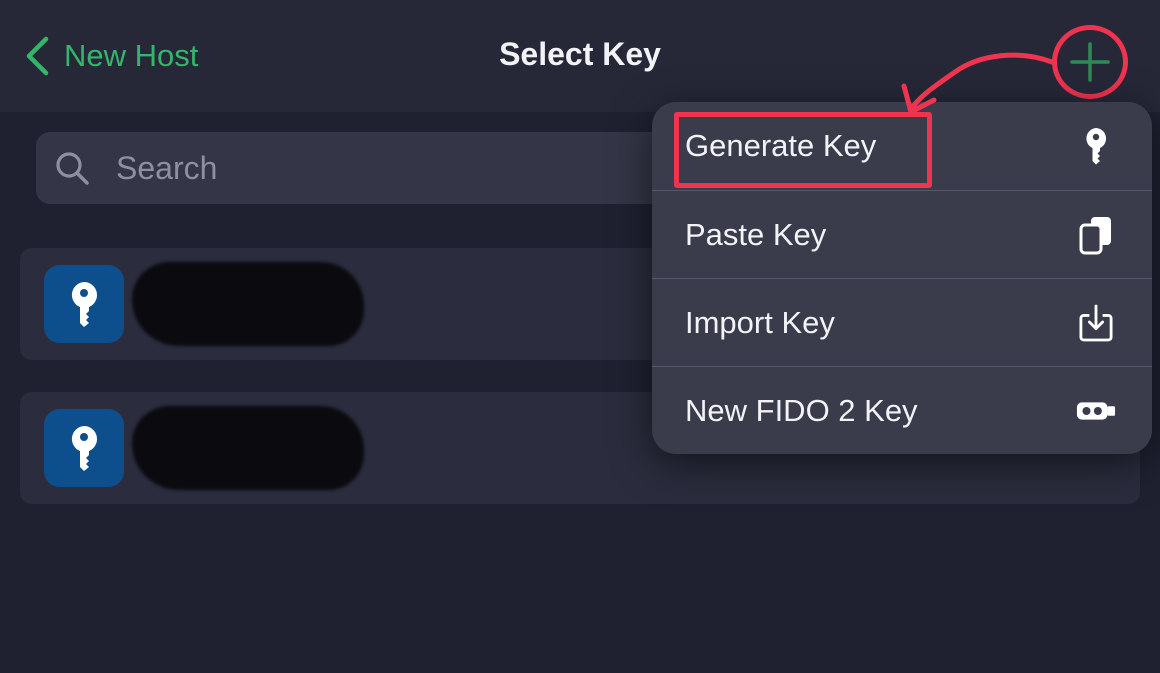 This screenshot has width=1160, height=673. I want to click on add-button, so click(1090, 62).